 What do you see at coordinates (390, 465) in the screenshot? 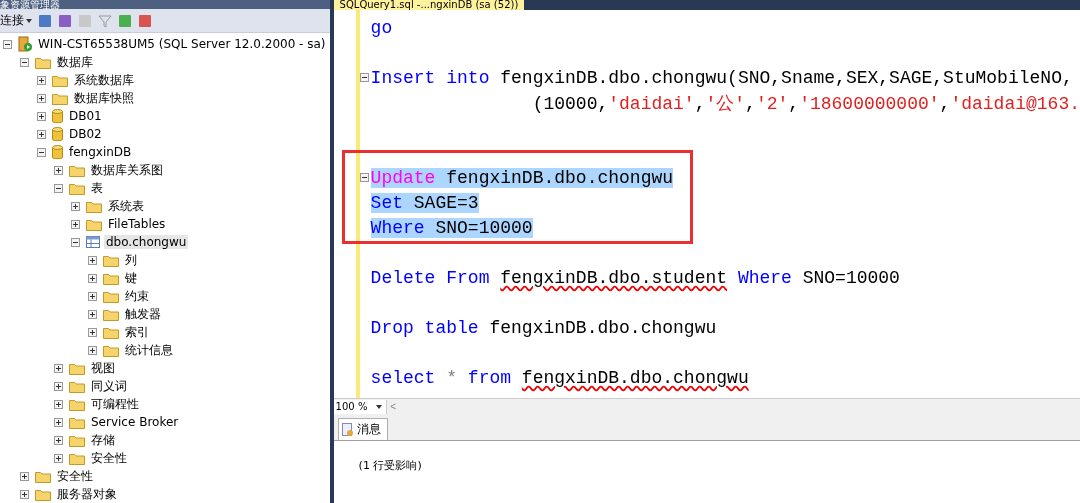
I see `message-text: (1 行受影响)` at bounding box center [390, 465].